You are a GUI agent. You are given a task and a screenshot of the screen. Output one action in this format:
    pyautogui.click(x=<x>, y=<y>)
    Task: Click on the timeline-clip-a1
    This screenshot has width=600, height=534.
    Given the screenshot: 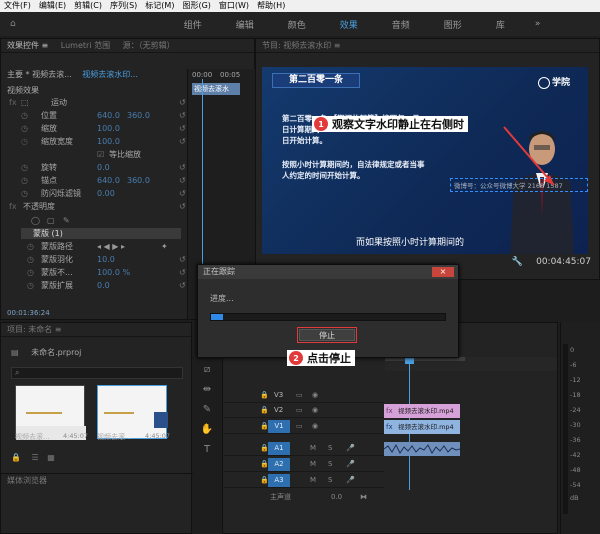 What is the action you would take?
    pyautogui.click(x=422, y=449)
    